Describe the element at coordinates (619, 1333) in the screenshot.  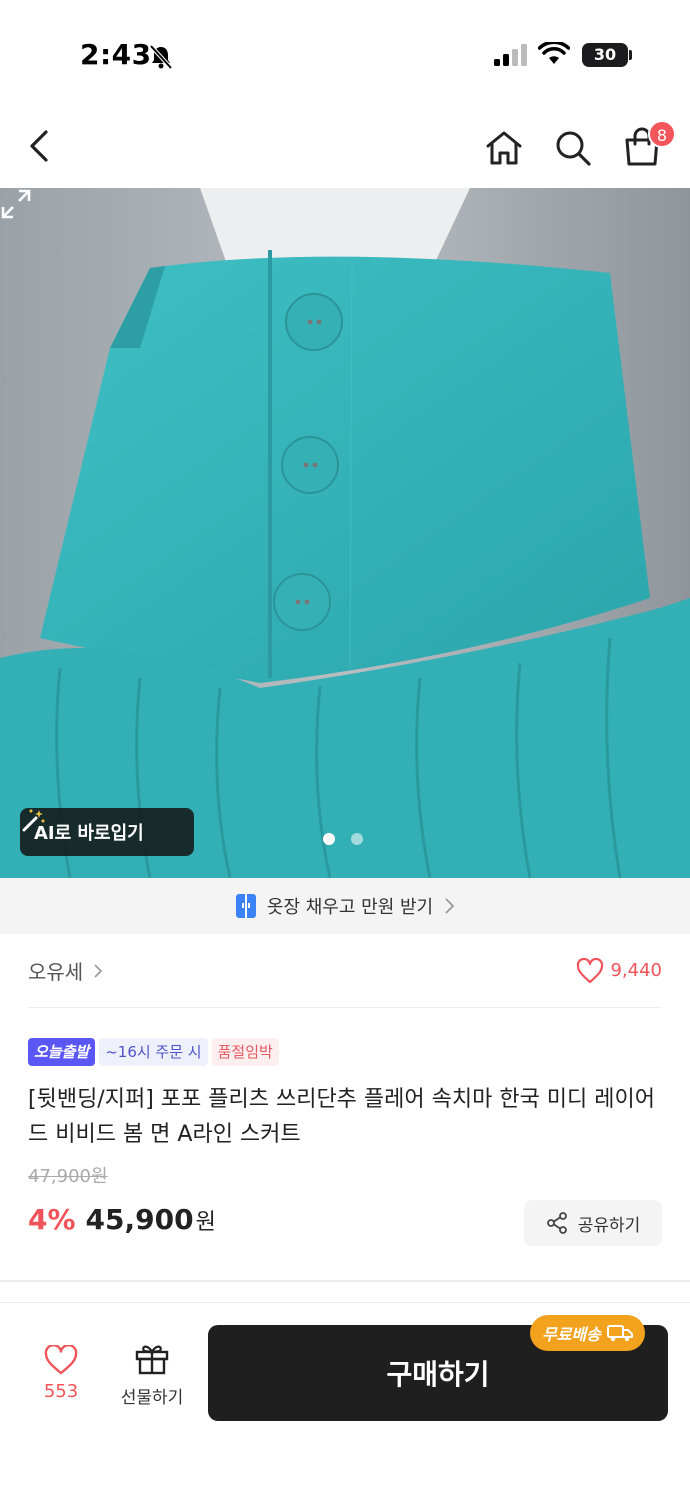
I see `truck-icon` at that location.